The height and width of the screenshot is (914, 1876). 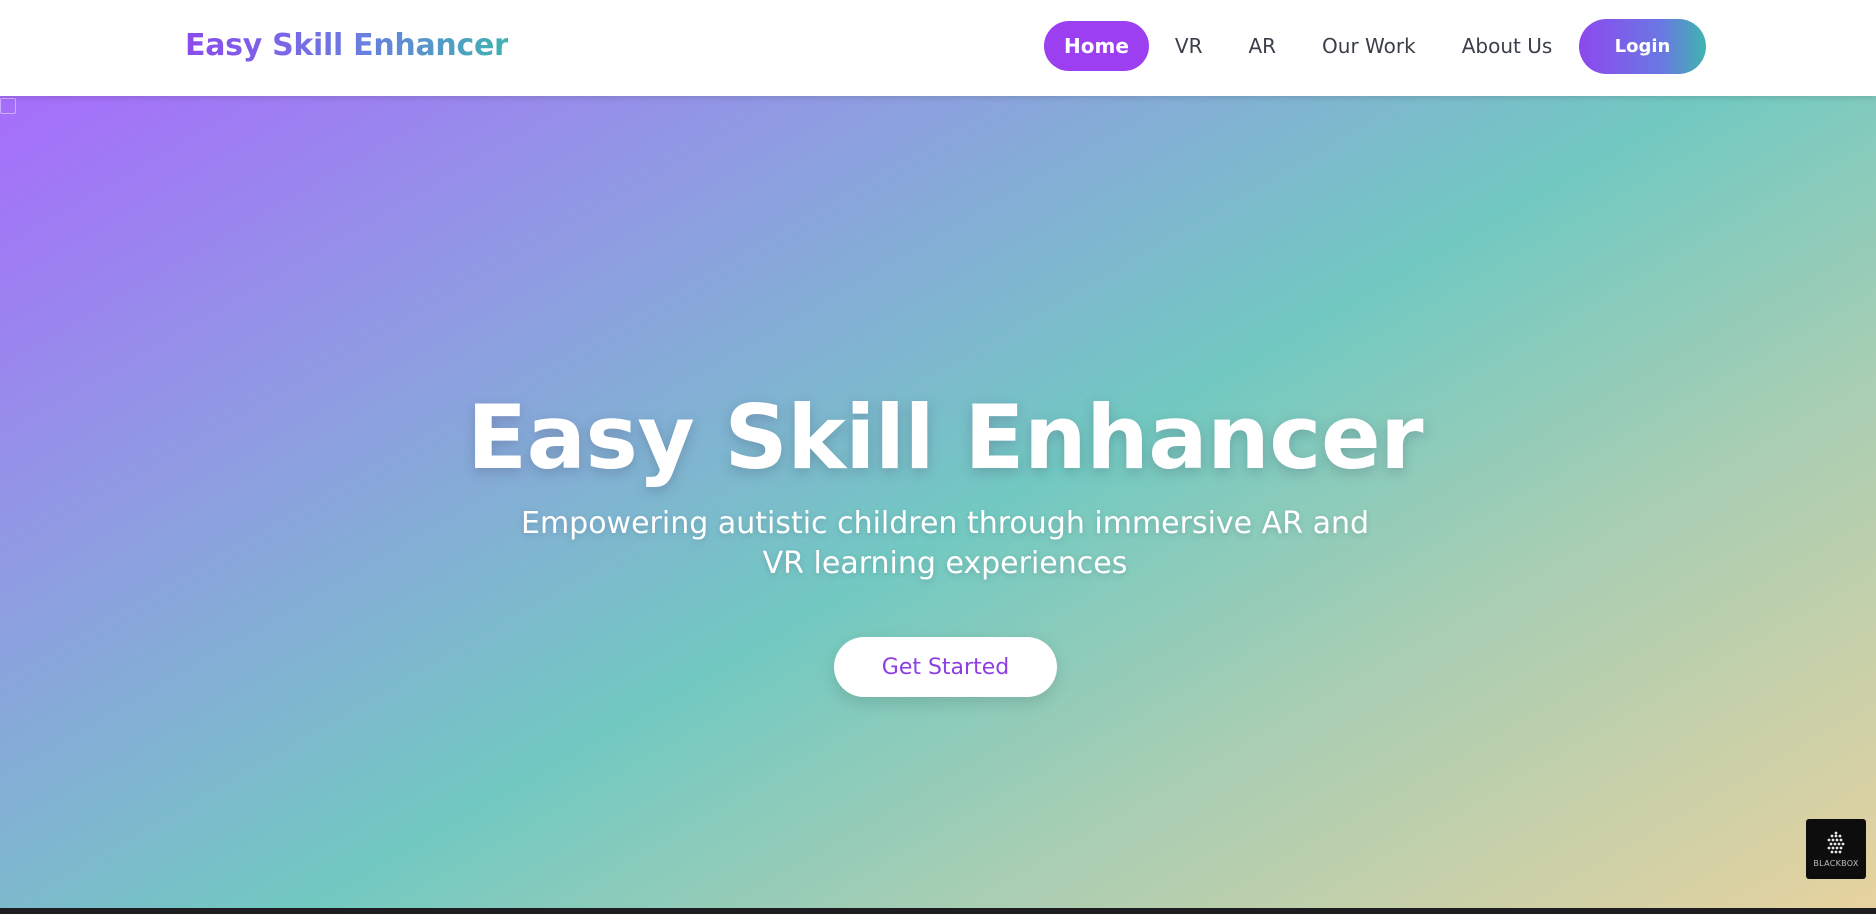 What do you see at coordinates (347, 46) in the screenshot?
I see `brand-logo-text: Easy Skill Enhancer` at bounding box center [347, 46].